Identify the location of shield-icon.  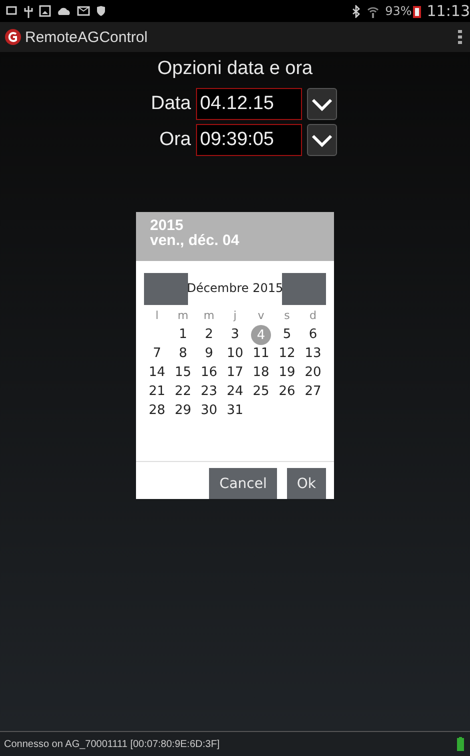
(101, 11).